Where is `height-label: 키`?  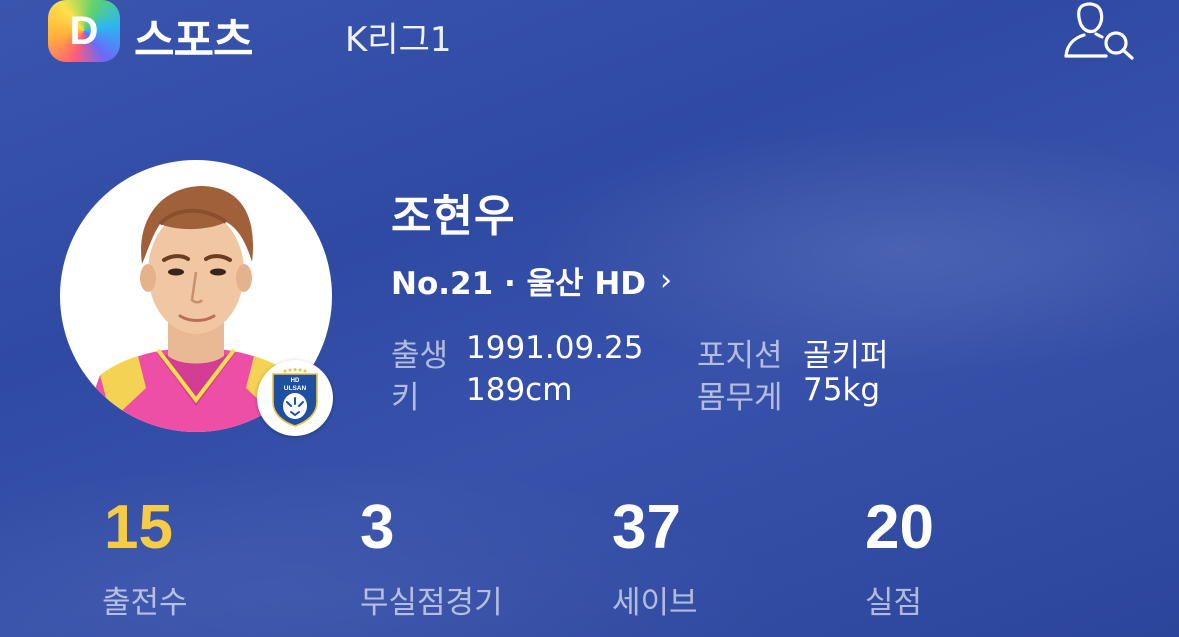
height-label: 키 is located at coordinates (405, 398).